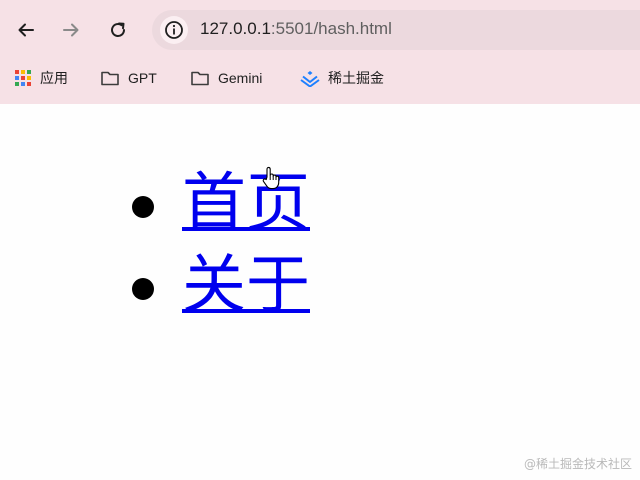  I want to click on forward-button, so click(71, 30).